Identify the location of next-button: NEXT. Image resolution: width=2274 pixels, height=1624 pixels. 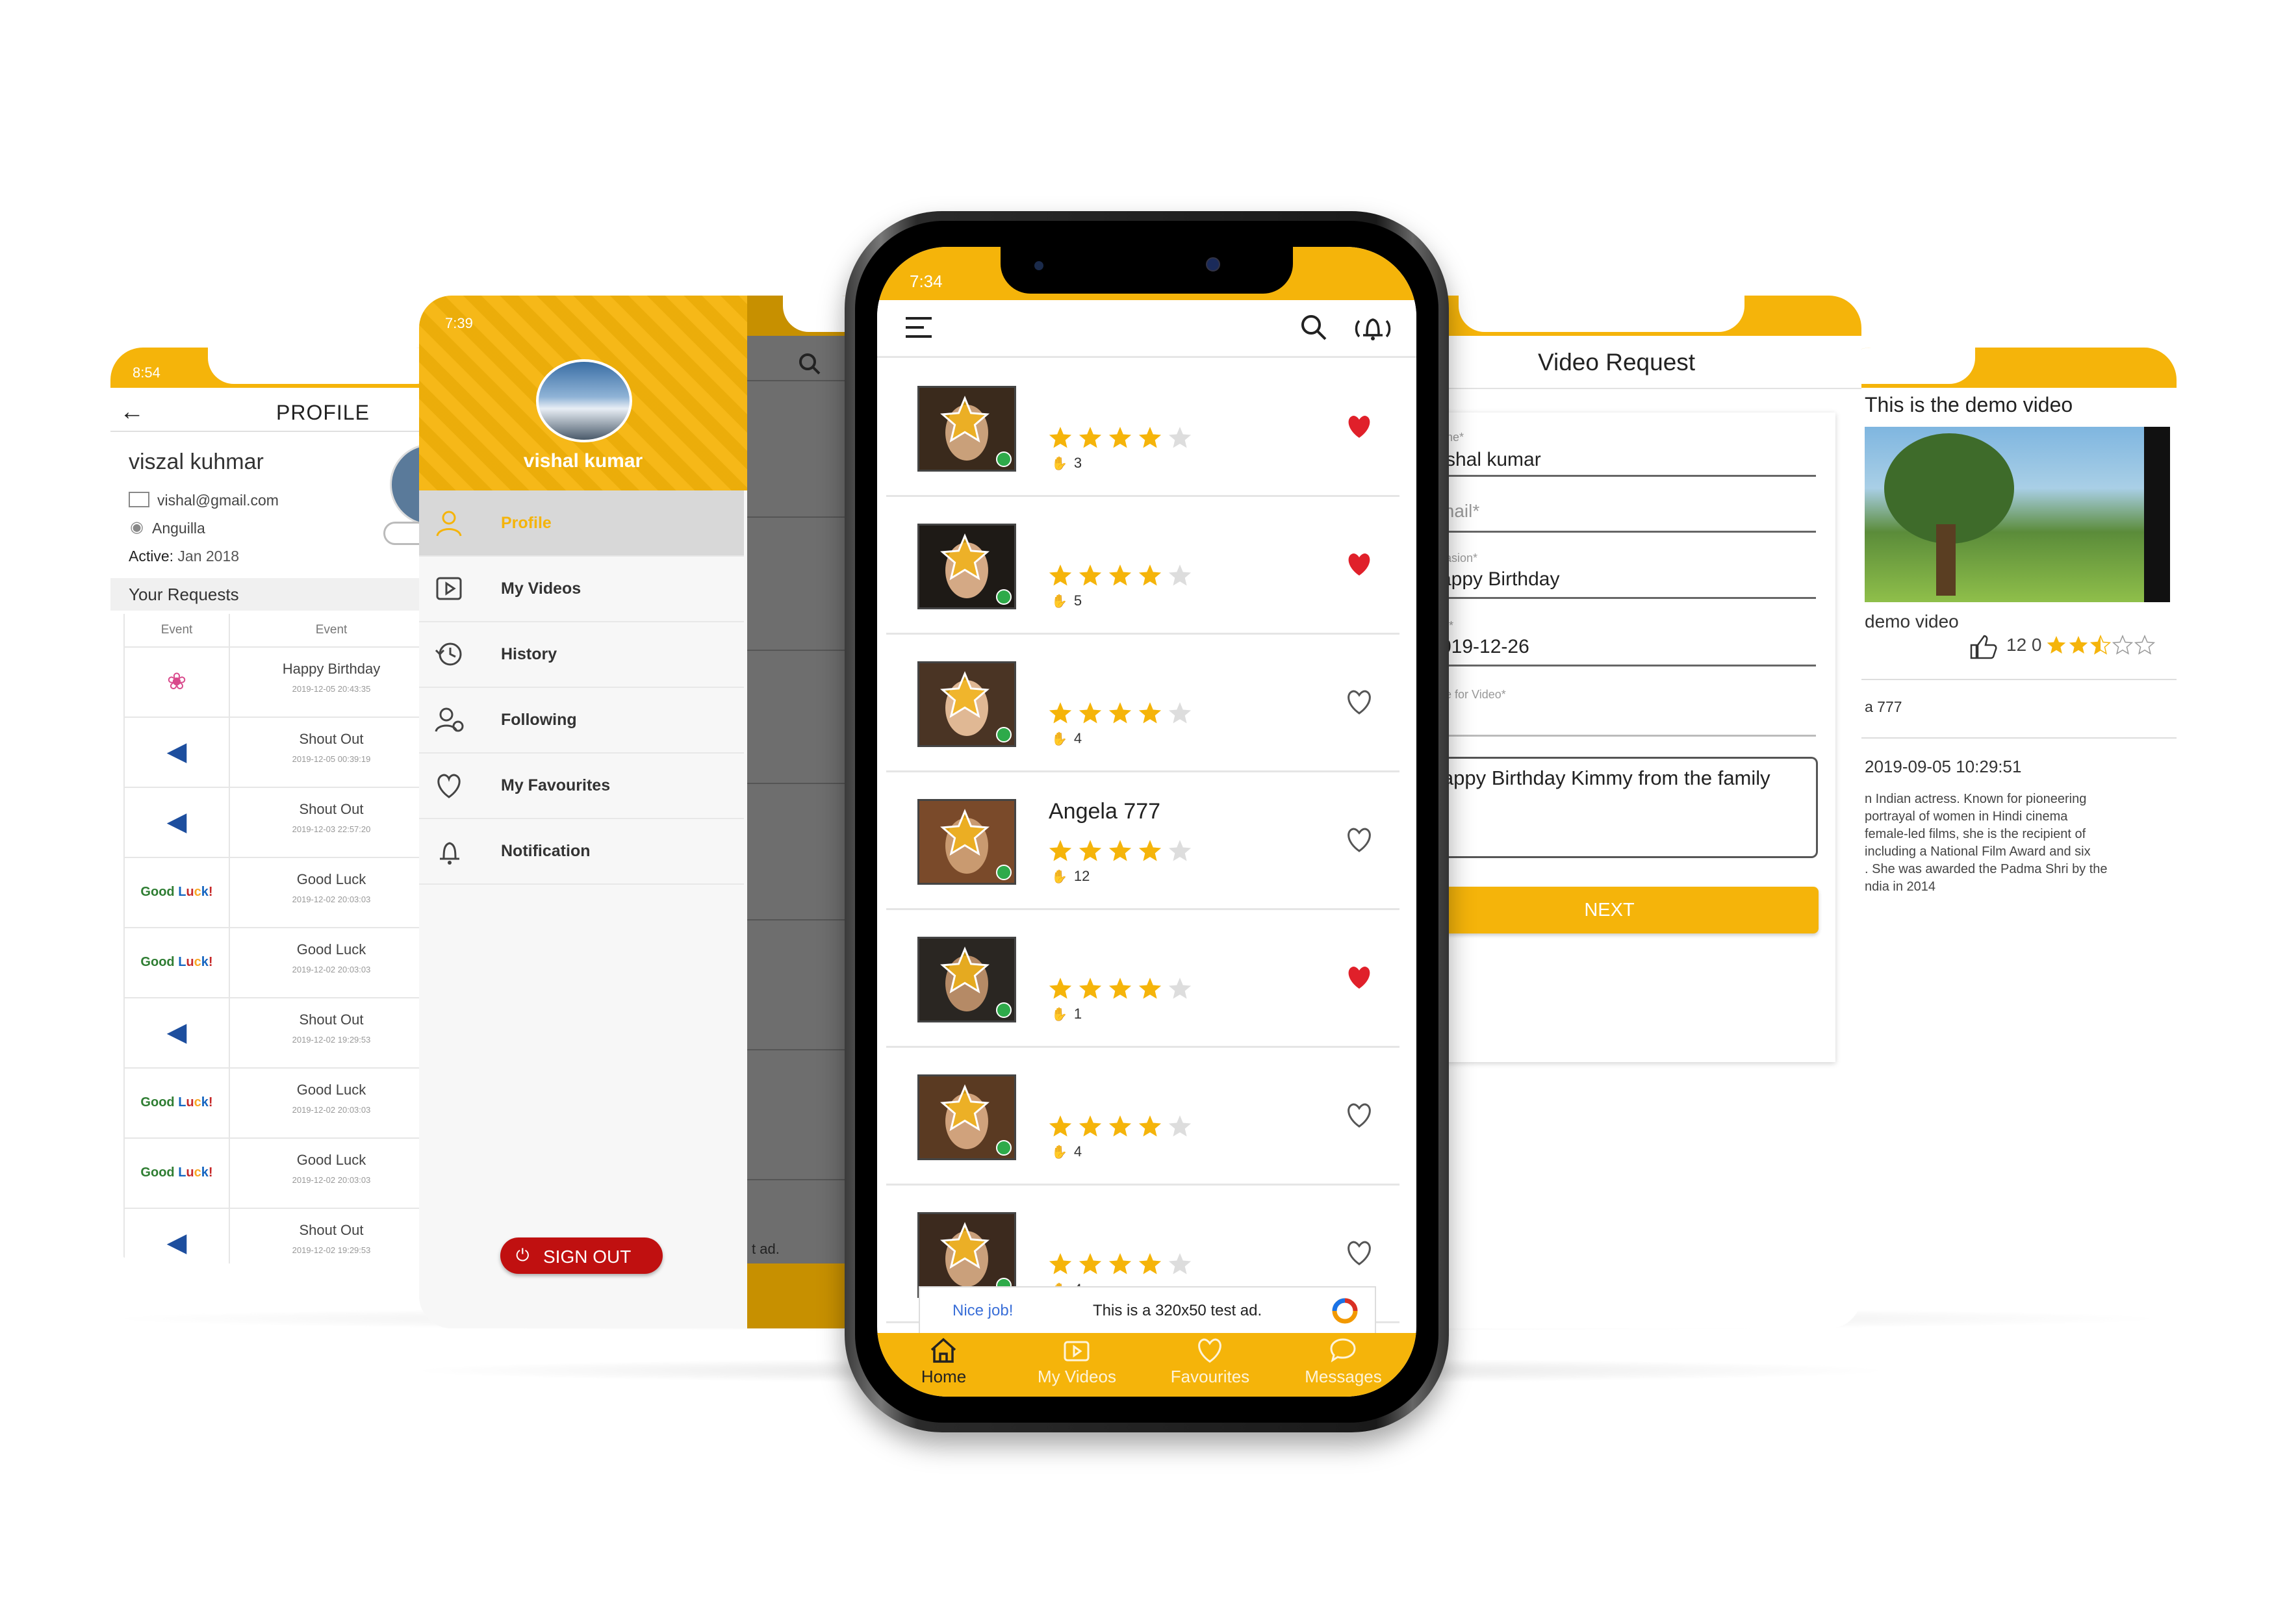
(1609, 910).